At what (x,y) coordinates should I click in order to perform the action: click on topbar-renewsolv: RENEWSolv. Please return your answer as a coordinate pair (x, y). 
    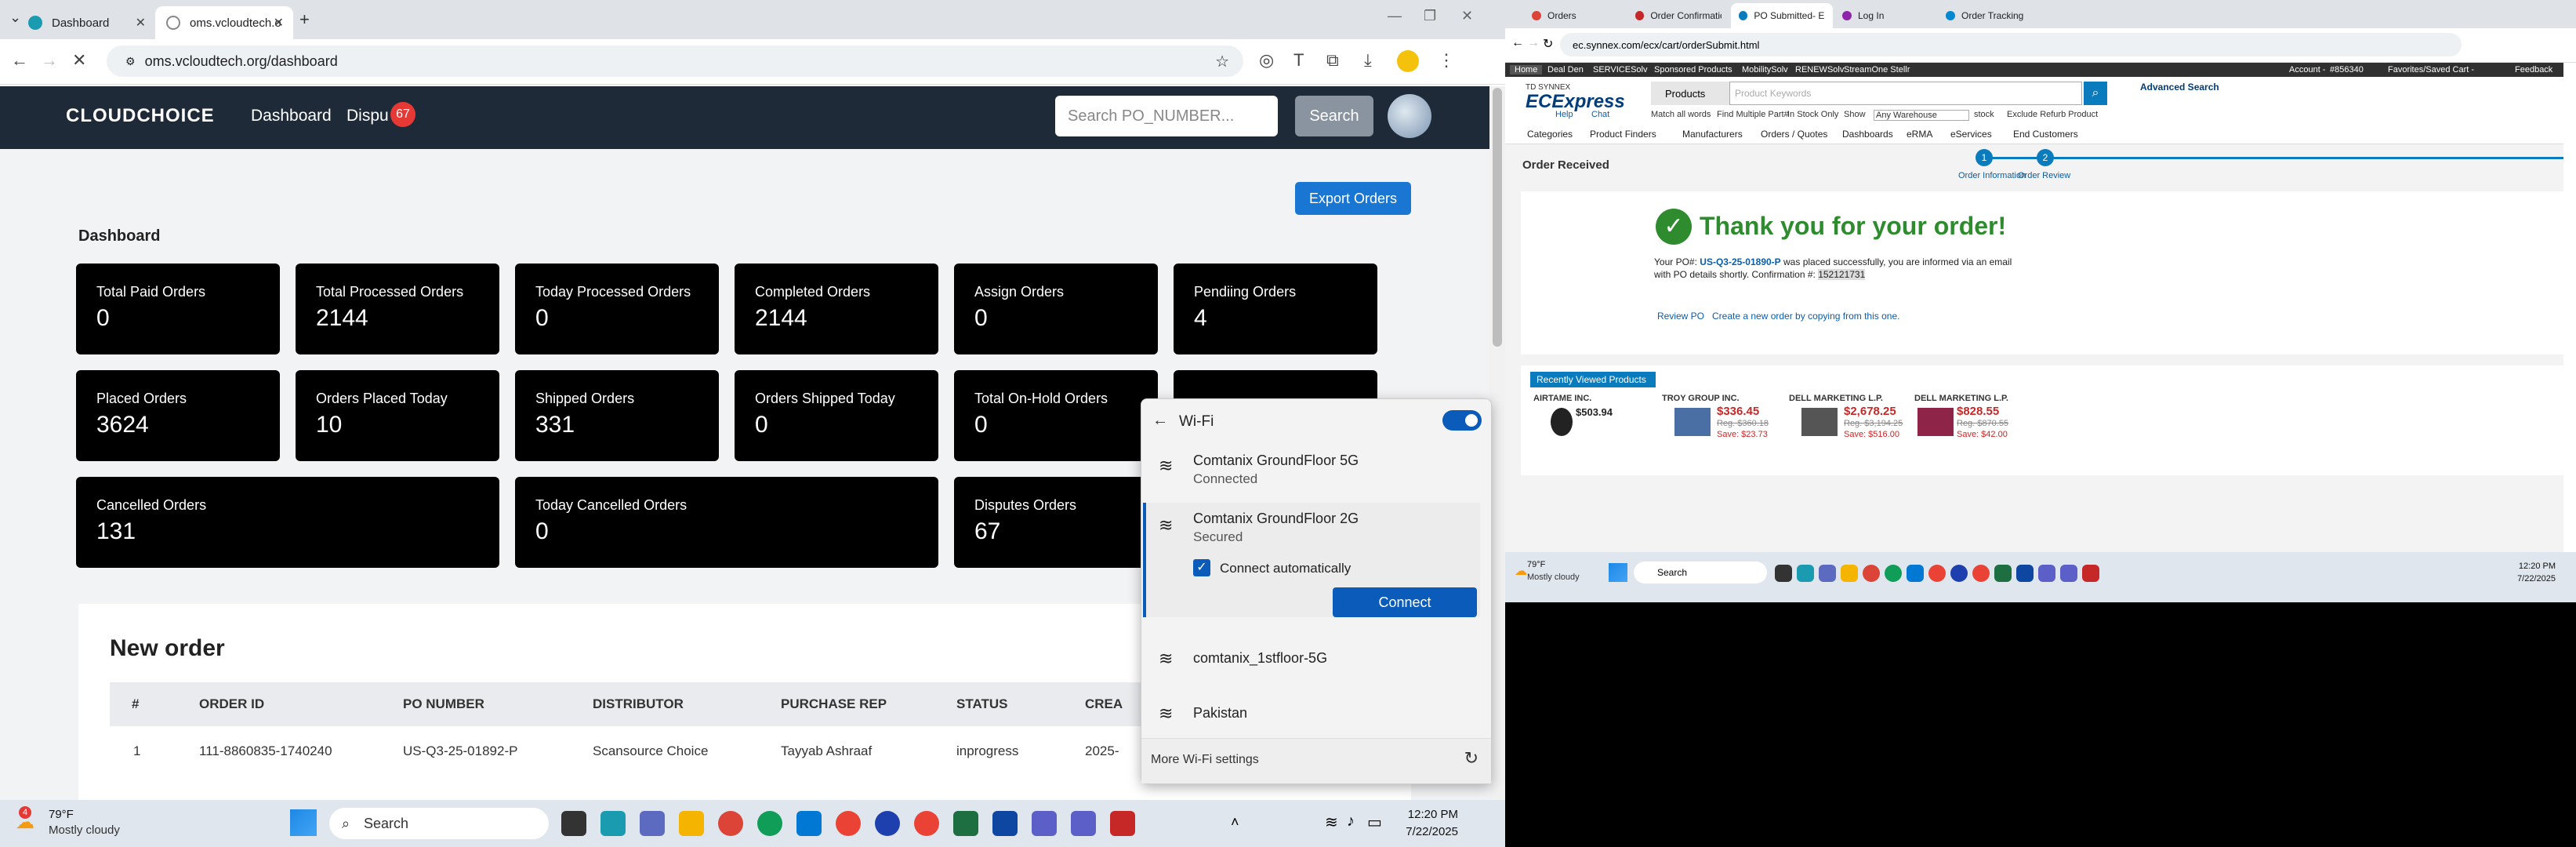
    Looking at the image, I should click on (1819, 70).